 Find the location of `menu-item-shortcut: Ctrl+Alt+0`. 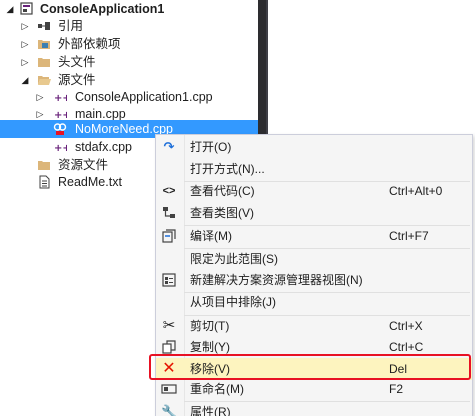

menu-item-shortcut: Ctrl+Alt+0 is located at coordinates (416, 191).